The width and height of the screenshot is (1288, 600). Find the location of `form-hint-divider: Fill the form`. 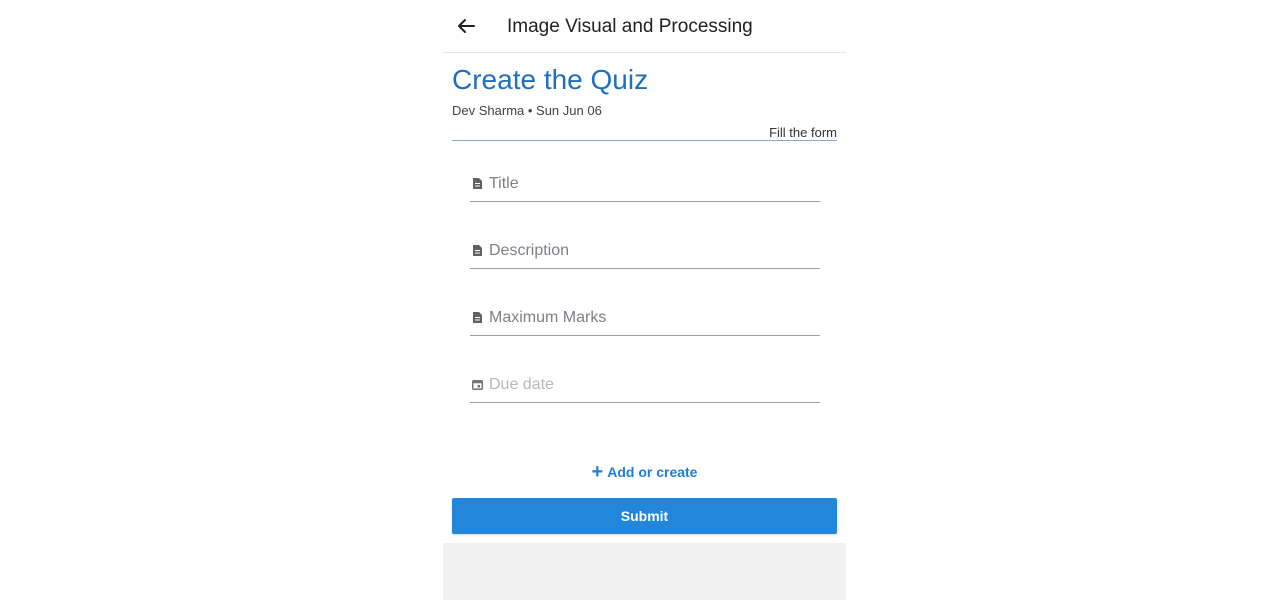

form-hint-divider: Fill the form is located at coordinates (644, 132).